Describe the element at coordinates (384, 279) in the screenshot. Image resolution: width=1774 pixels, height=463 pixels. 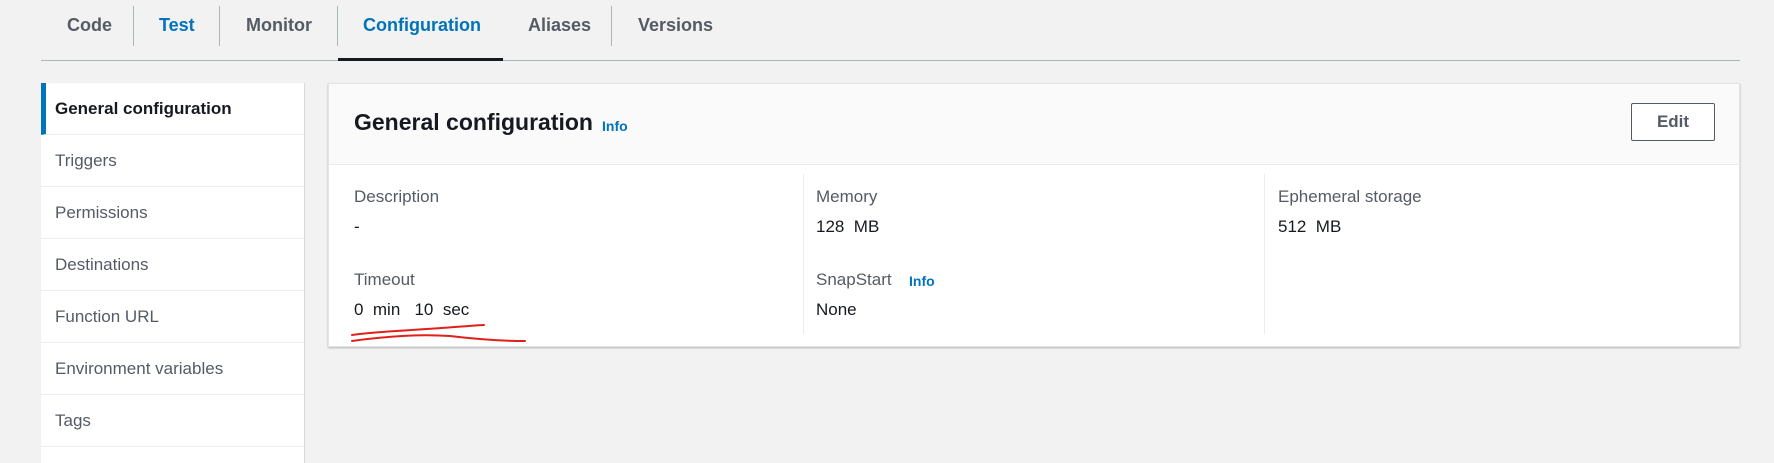
I see `timeout-label: Timeout` at that location.